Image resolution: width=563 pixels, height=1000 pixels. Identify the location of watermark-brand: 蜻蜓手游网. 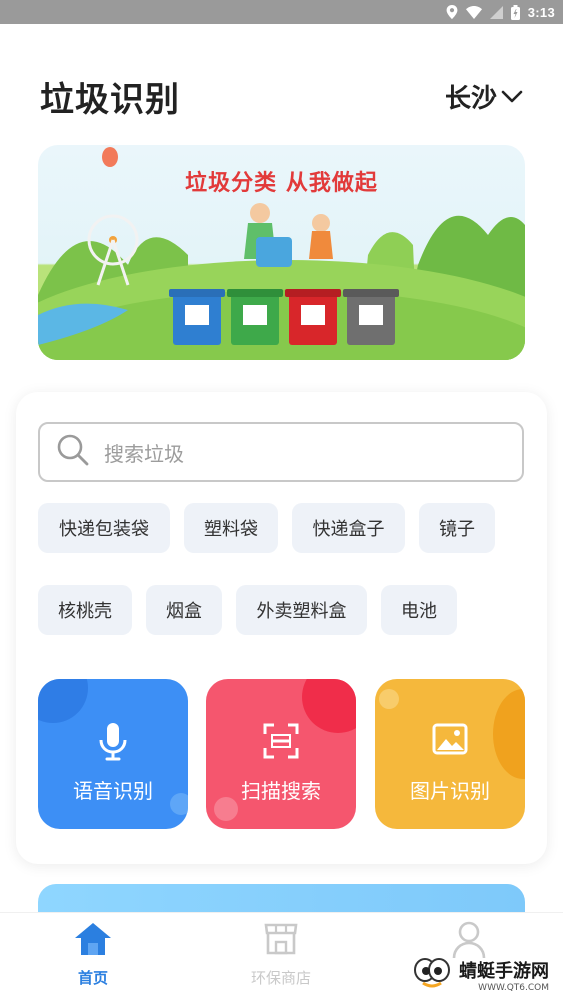
(504, 971).